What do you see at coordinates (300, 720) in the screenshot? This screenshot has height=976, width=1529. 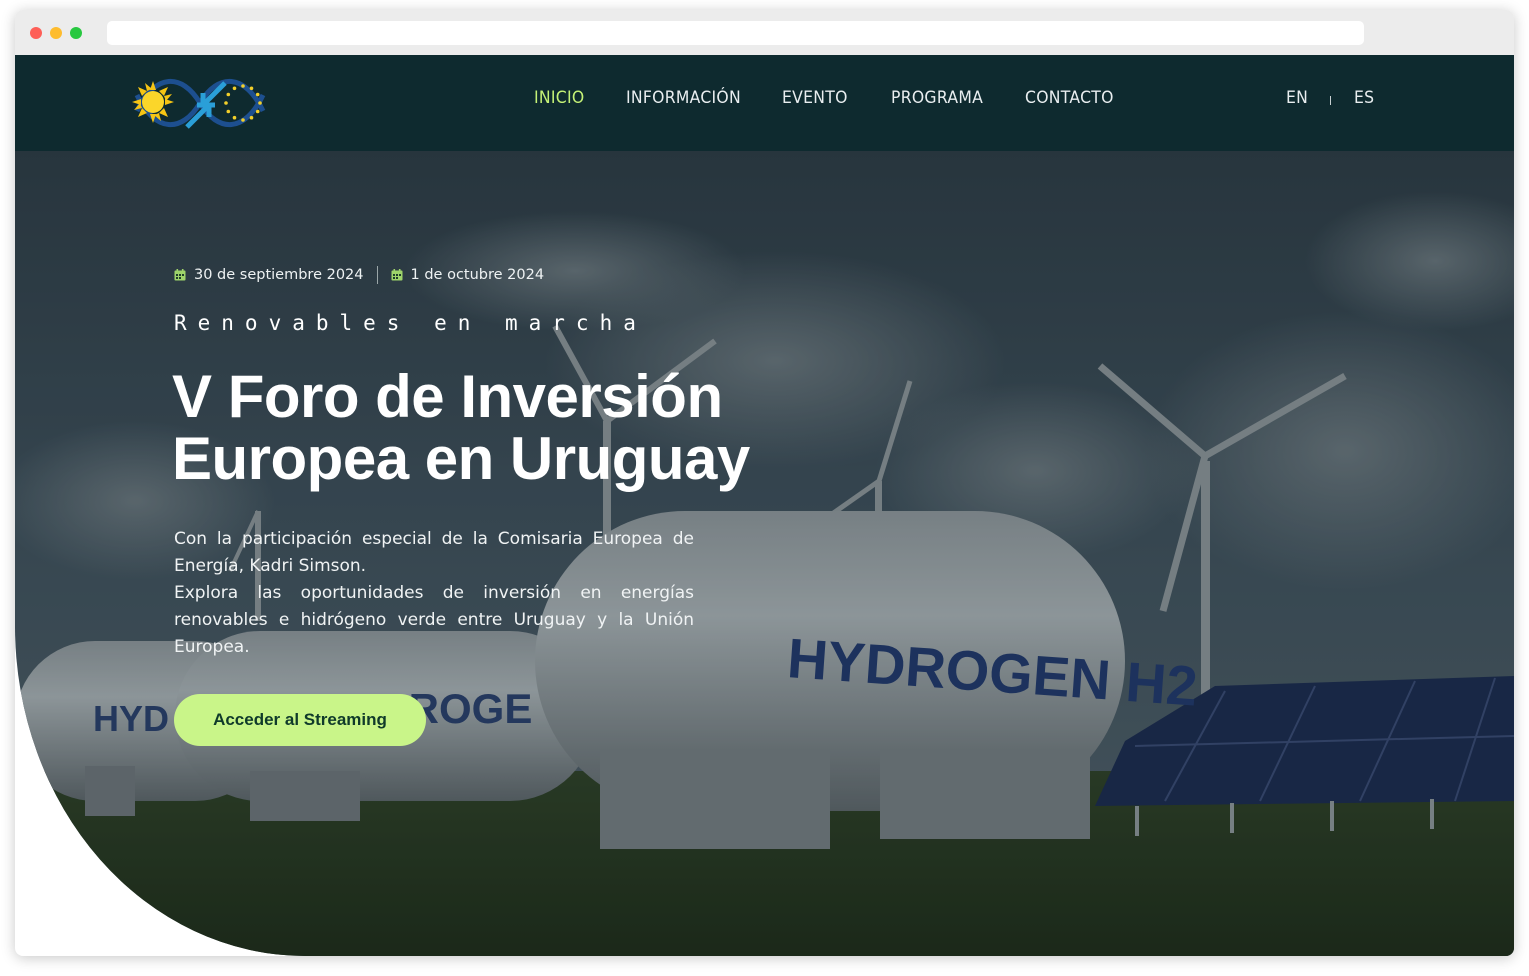 I see `streaming-button: Acceder al Streaming` at bounding box center [300, 720].